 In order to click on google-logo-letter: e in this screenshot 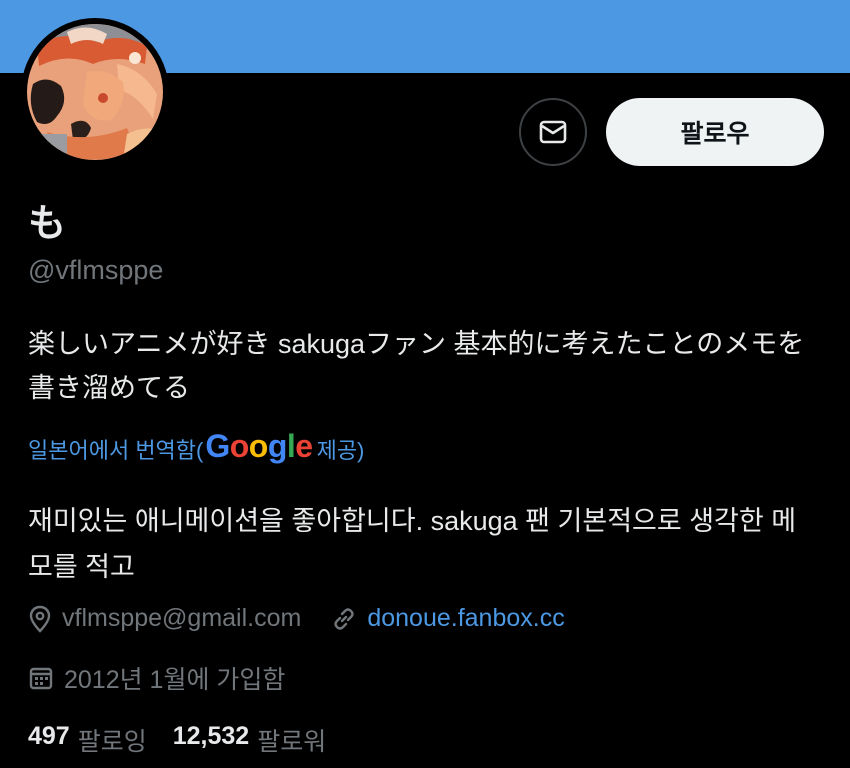, I will do `click(304, 446)`.